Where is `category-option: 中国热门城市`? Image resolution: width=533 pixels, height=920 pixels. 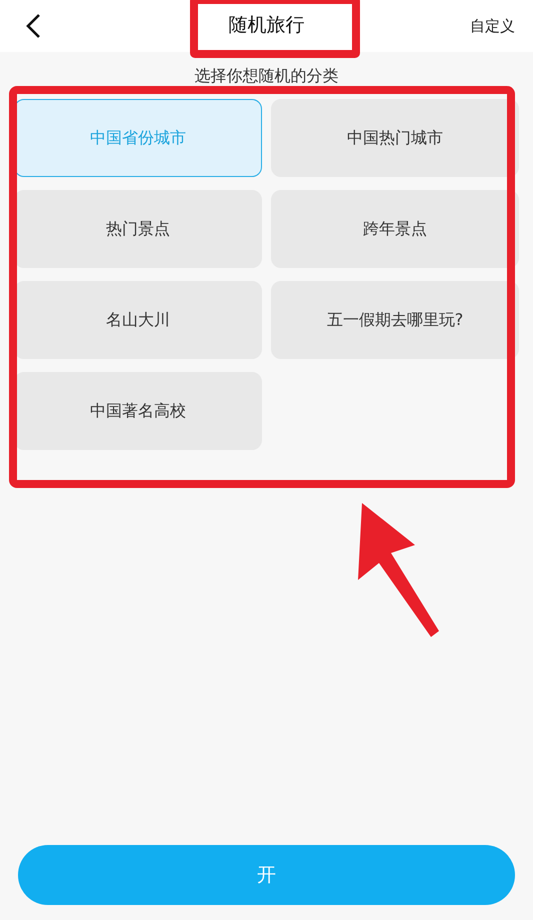
category-option: 中国热门城市 is located at coordinates (395, 138).